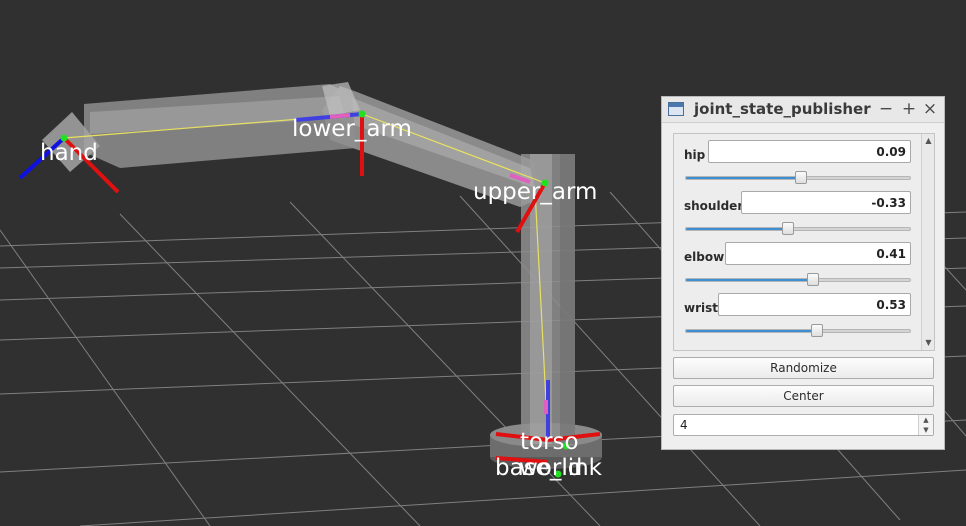 The height and width of the screenshot is (526, 966). What do you see at coordinates (714, 206) in the screenshot?
I see `joint-label: shoulder` at bounding box center [714, 206].